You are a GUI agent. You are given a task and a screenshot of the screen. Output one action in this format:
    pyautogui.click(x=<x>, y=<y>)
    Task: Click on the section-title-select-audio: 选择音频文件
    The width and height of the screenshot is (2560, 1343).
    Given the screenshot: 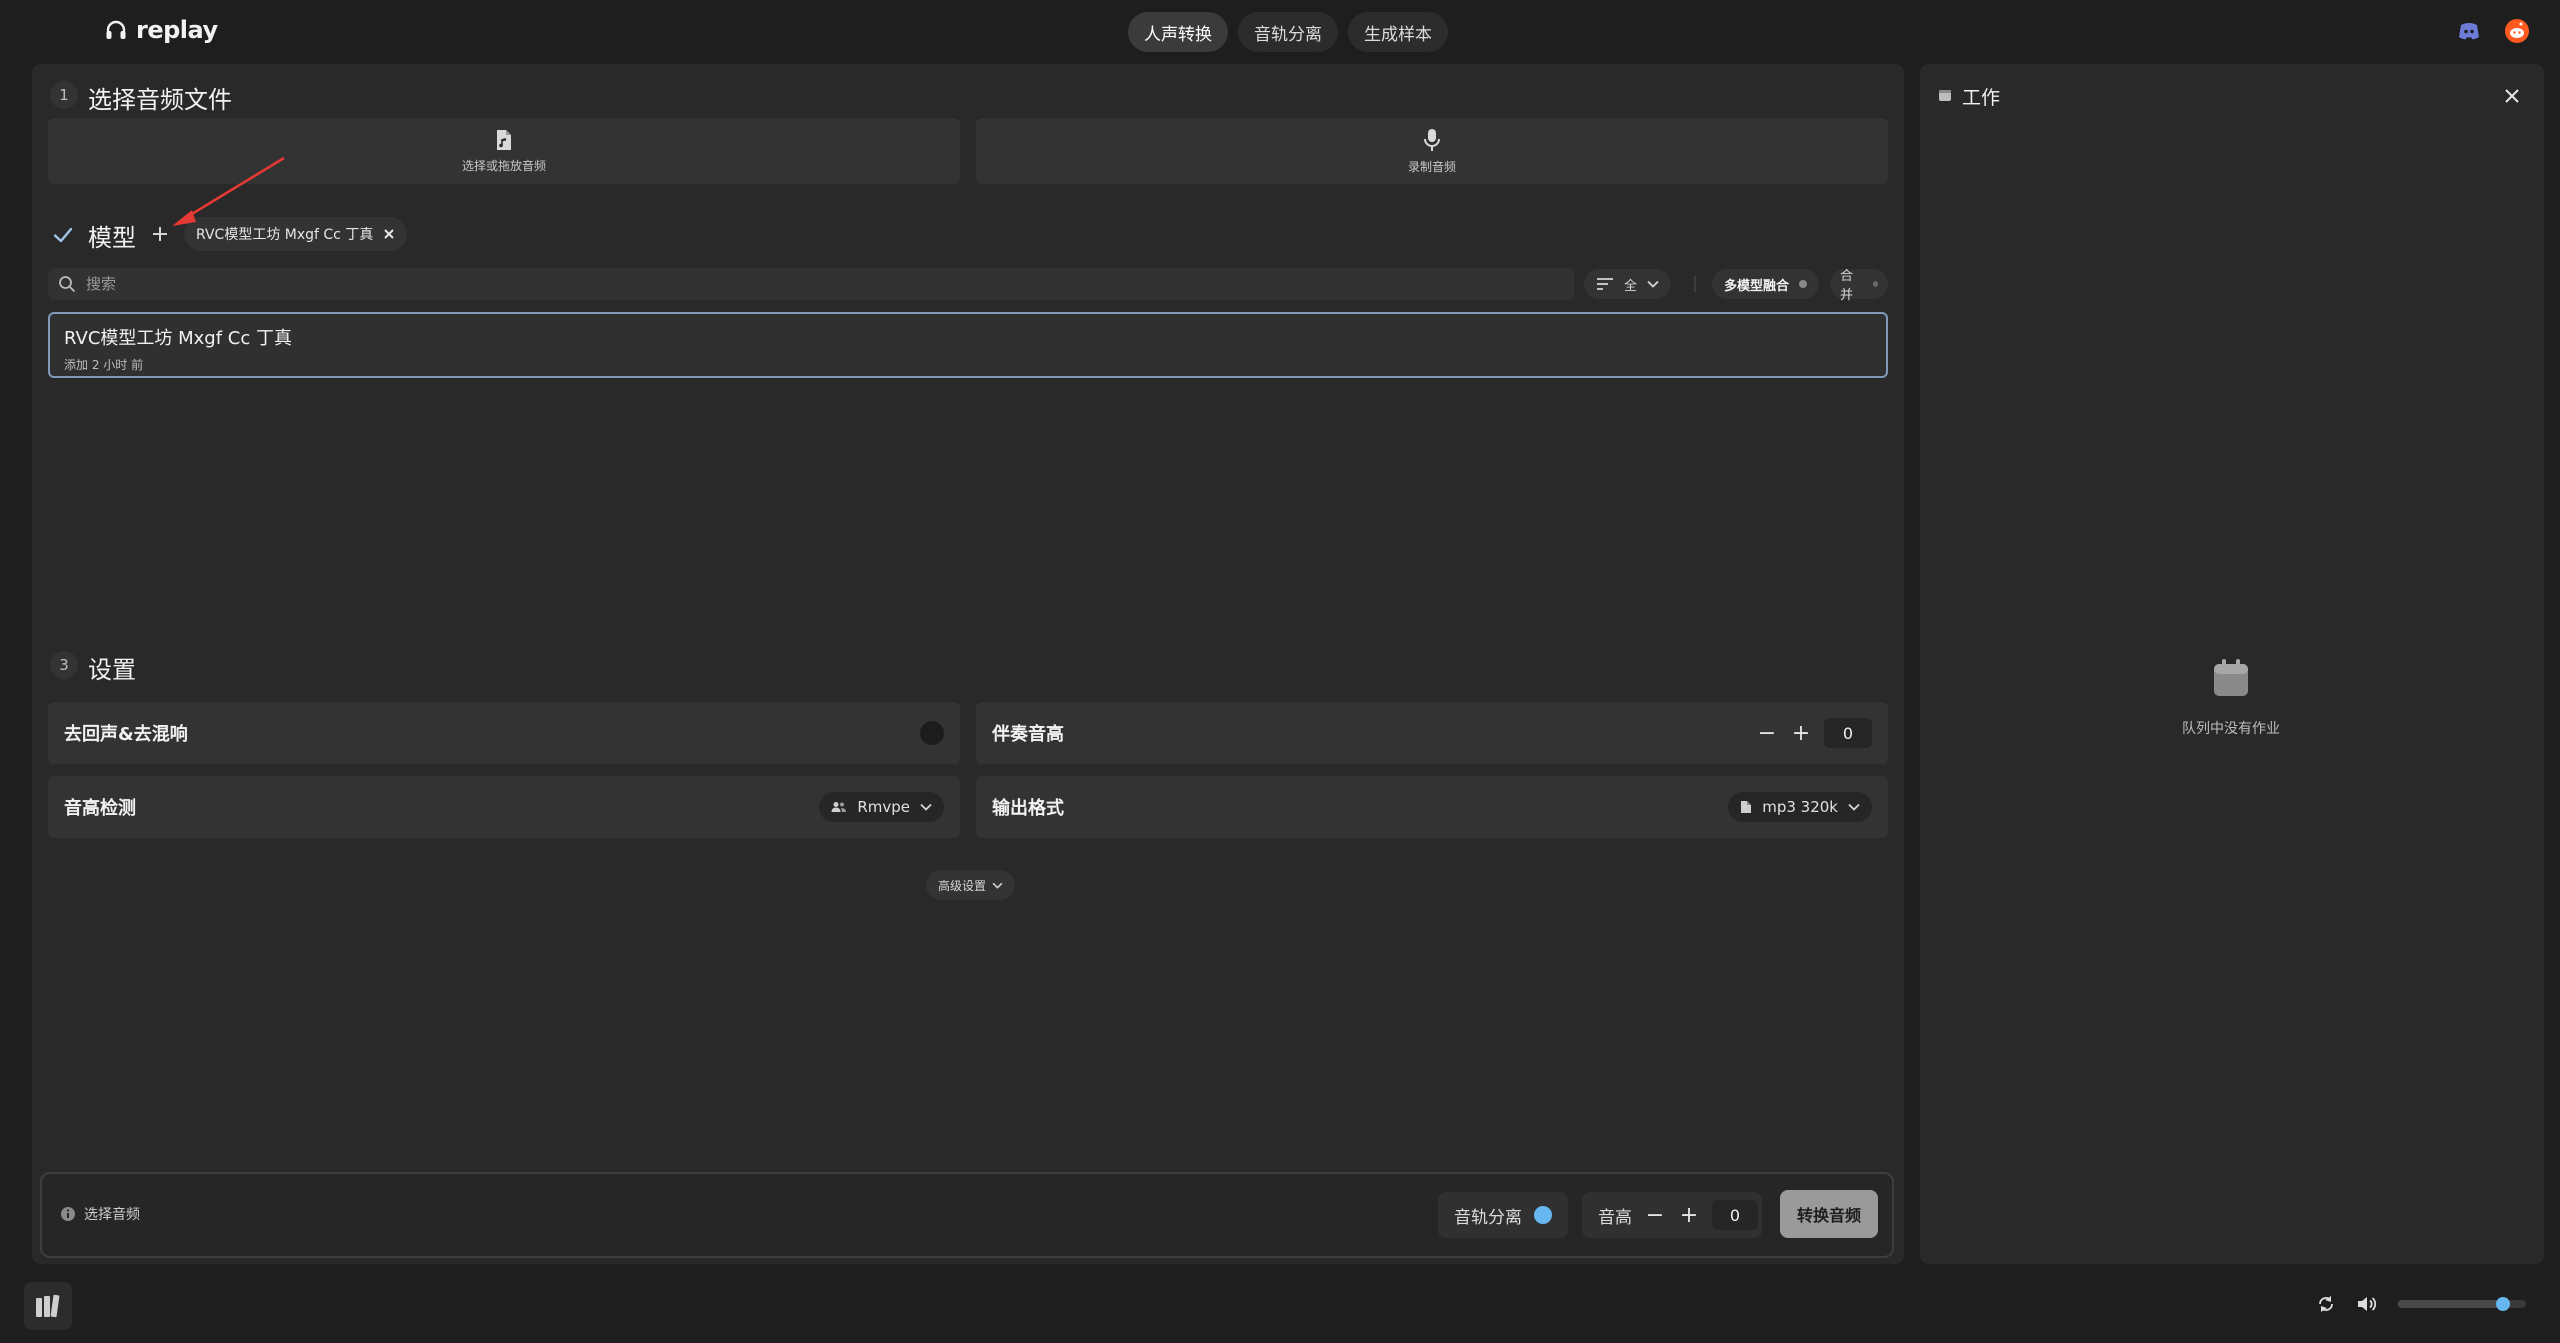 What is the action you would take?
    pyautogui.click(x=160, y=100)
    